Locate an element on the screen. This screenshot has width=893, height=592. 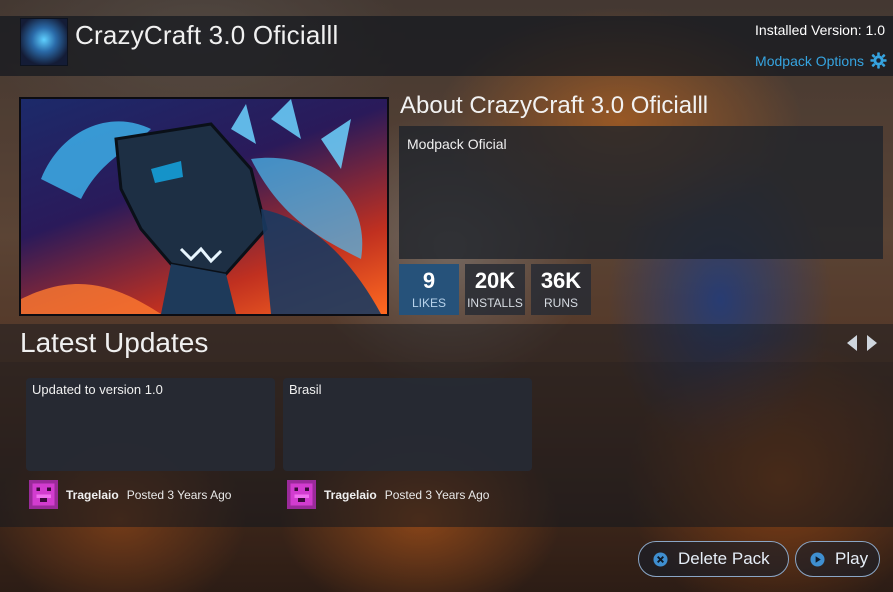
play-label: Play is located at coordinates (852, 558).